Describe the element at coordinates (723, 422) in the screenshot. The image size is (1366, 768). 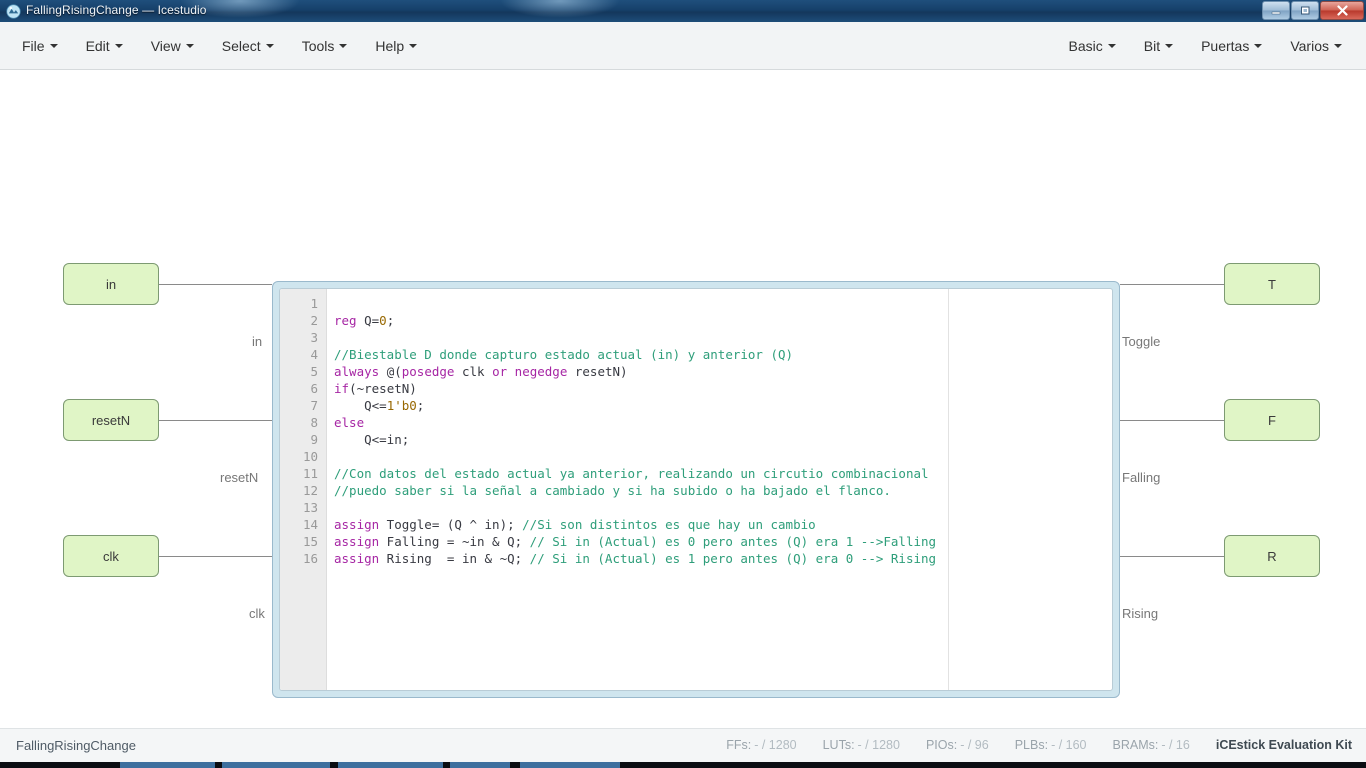
I see `code-line: else` at that location.